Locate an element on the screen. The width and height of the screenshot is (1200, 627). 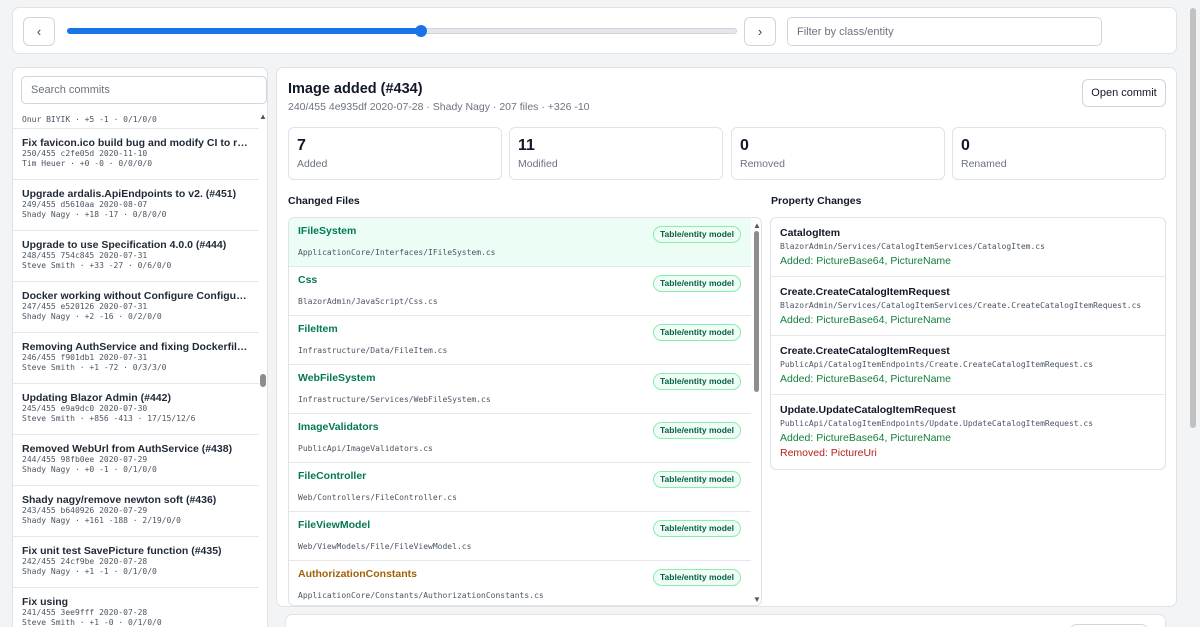
file-entity-name: WebFileSystem is located at coordinates (337, 378).